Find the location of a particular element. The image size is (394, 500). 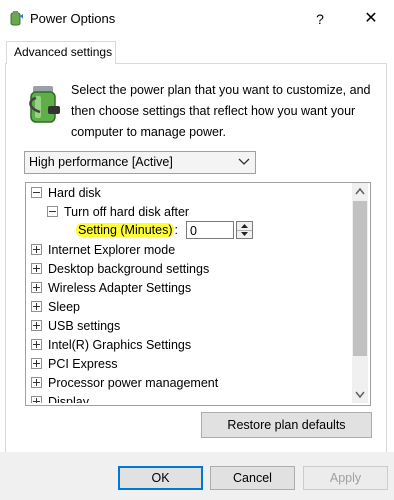

tree-item-processor-power: Processor power management is located at coordinates (124, 383).